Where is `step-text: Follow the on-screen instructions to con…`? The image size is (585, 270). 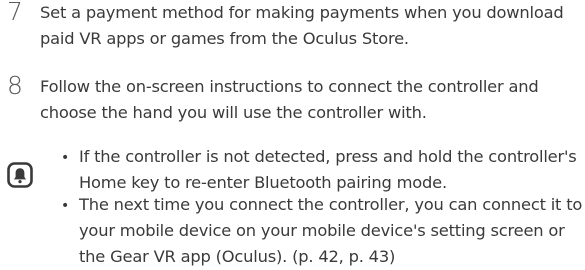
step-text: Follow the on-screen instructions to con… is located at coordinates (289, 99).